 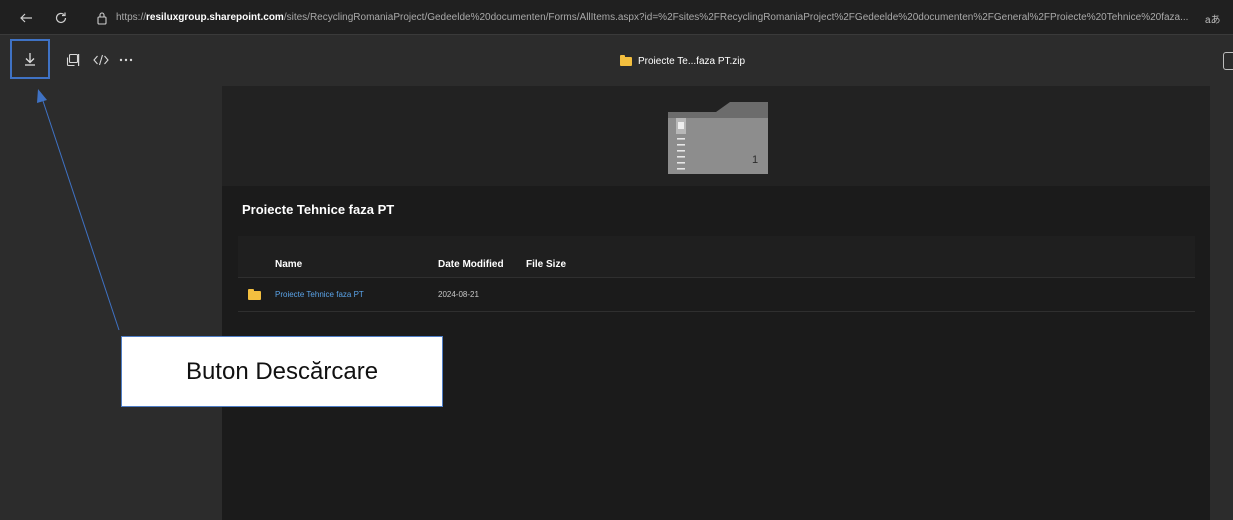 I want to click on refresh-icon, so click(x=61, y=18).